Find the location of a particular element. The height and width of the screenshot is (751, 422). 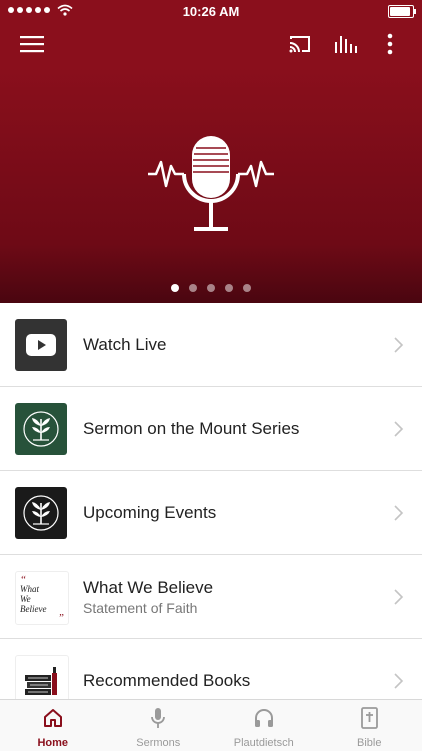

list-item-title: Upcoming Events is located at coordinates (149, 513).